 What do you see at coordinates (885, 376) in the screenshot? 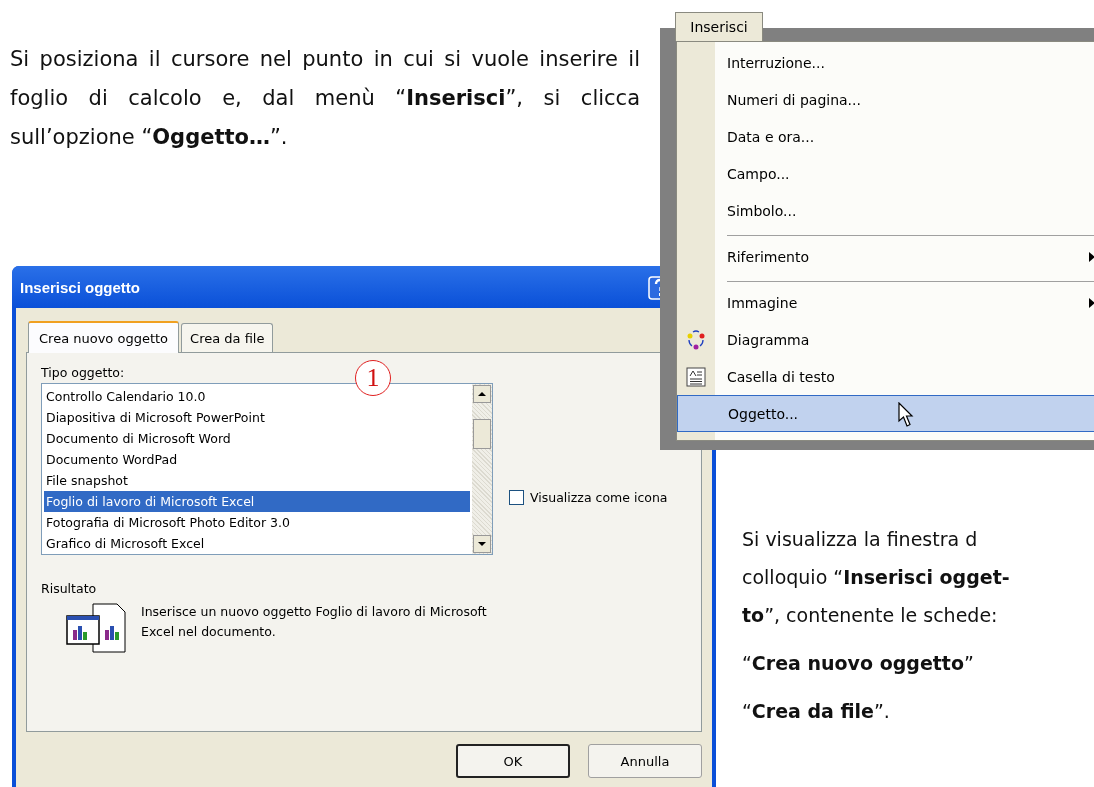
I see `menu-item: Casella di testo` at bounding box center [885, 376].